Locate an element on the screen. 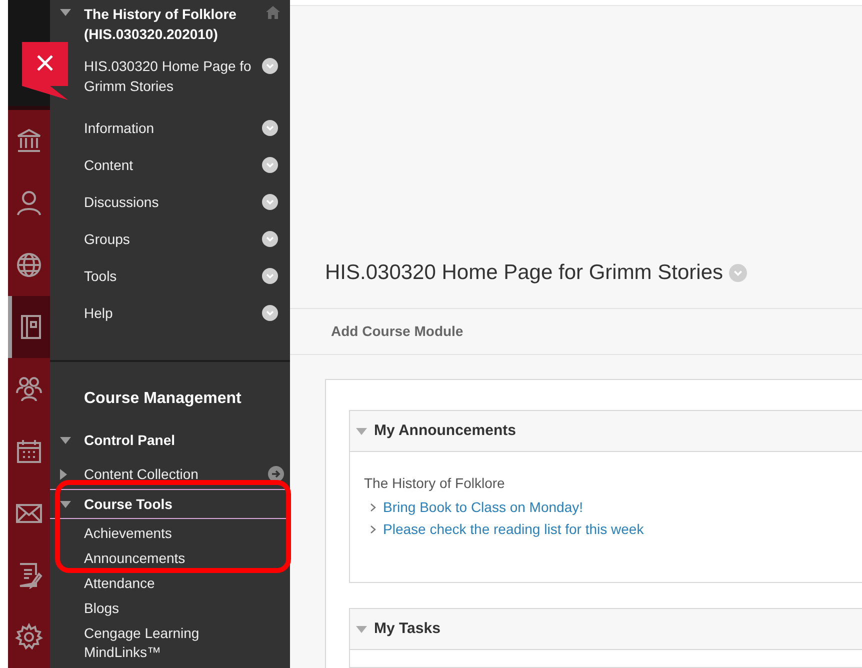 The height and width of the screenshot is (668, 862). menu-item: Groups is located at coordinates (173, 239).